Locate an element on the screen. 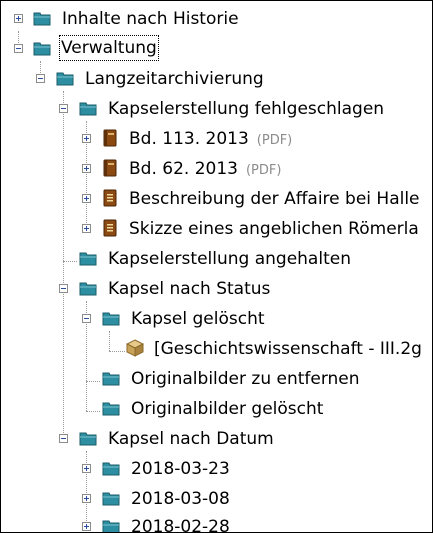 The image size is (433, 533). tree-item-label: Inhalte nach Historie is located at coordinates (150, 19).